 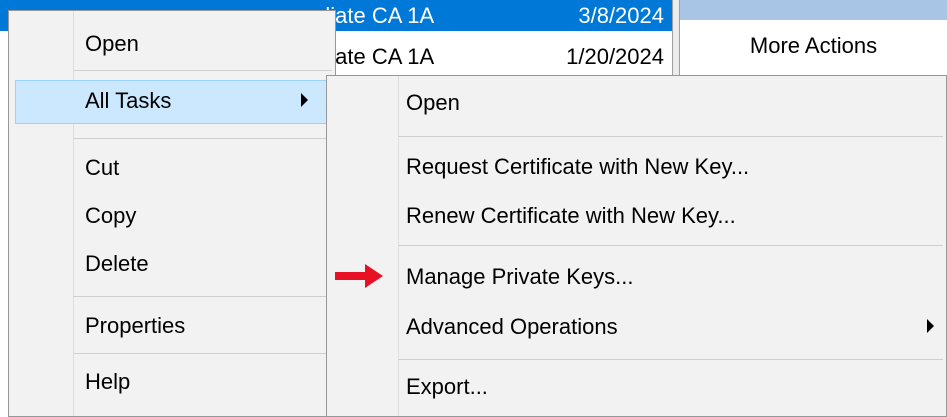 What do you see at coordinates (111, 215) in the screenshot?
I see `menu-item-label: Copy` at bounding box center [111, 215].